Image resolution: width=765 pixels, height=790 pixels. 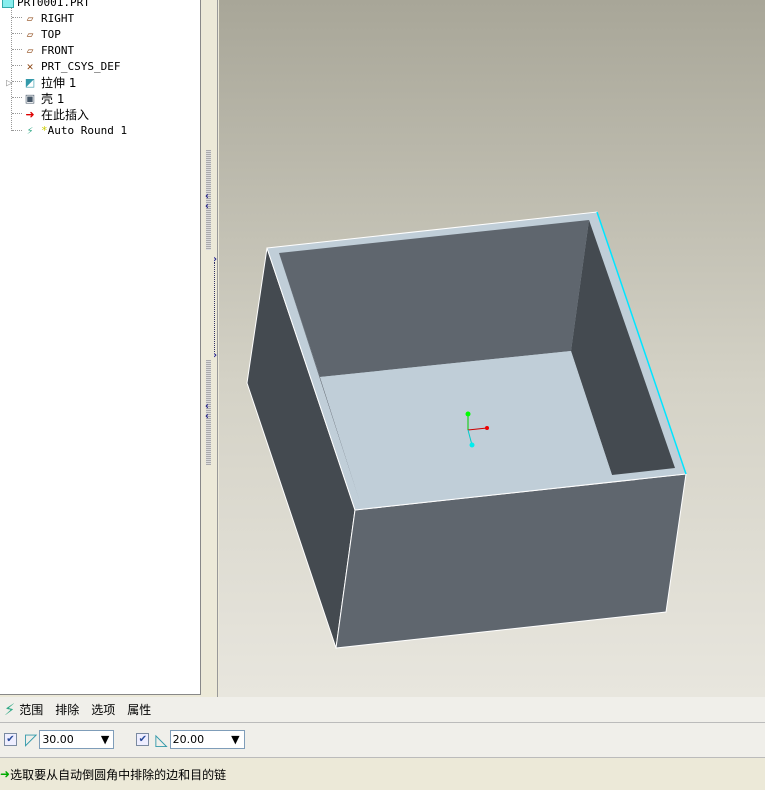 What do you see at coordinates (48, 50) in the screenshot?
I see `tree-item-front: ▱ FRONT` at bounding box center [48, 50].